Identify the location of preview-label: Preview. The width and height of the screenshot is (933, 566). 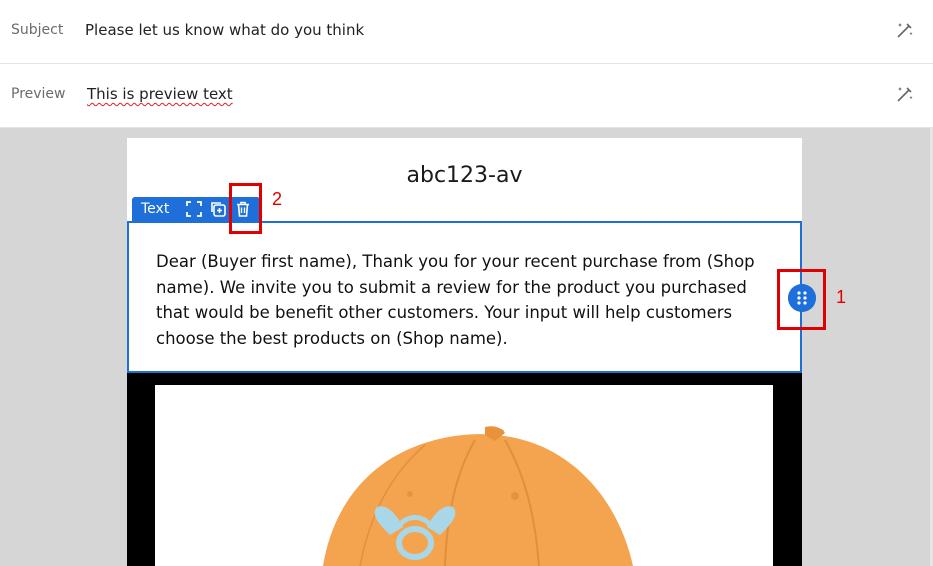
(38, 94).